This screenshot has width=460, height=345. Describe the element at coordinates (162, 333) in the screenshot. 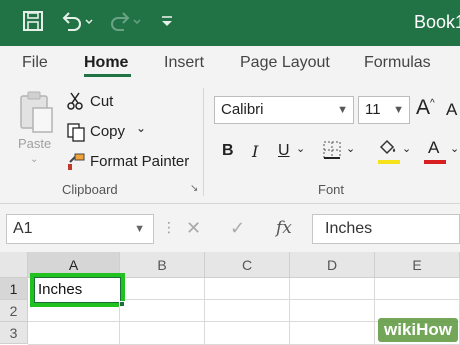

I see `cell-b3` at that location.